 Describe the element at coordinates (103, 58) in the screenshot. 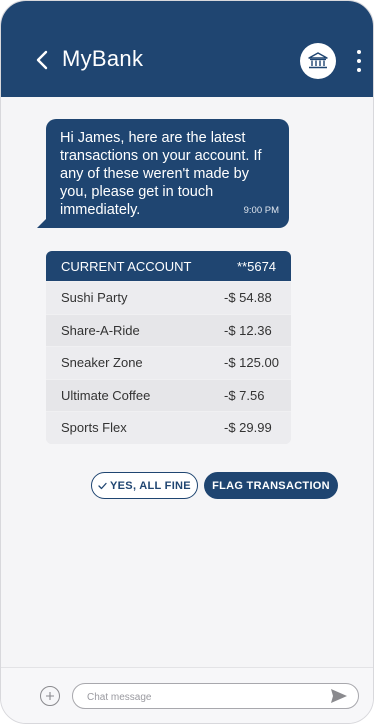

I see `app-title: MyBank` at that location.